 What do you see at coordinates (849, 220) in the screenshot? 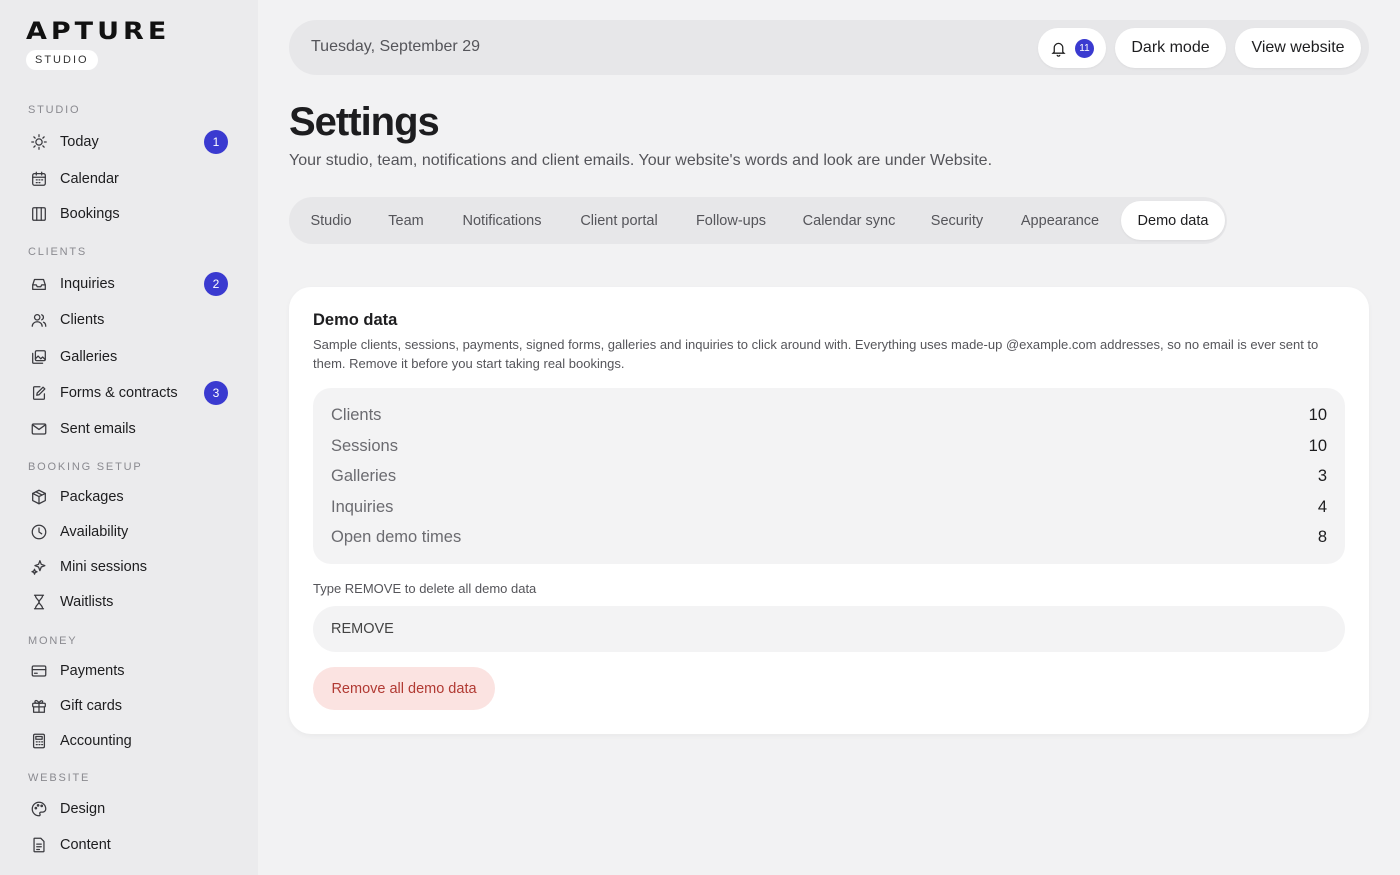
I see `tab-calendar-sync: Calendar sync` at bounding box center [849, 220].